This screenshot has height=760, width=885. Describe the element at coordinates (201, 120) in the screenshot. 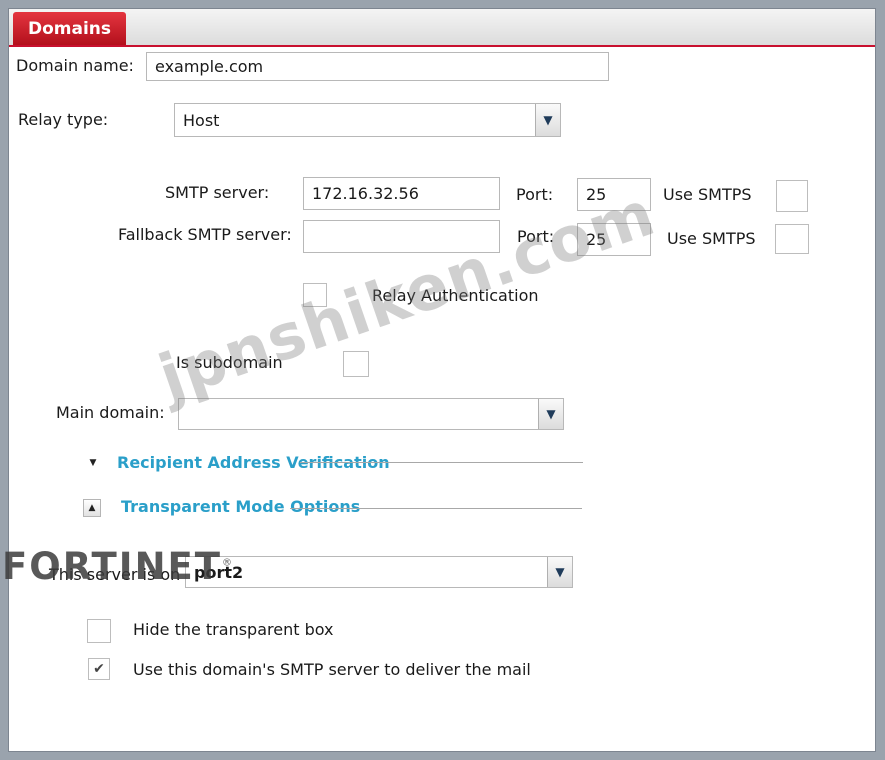

I see `relay-type-value: Host` at that location.